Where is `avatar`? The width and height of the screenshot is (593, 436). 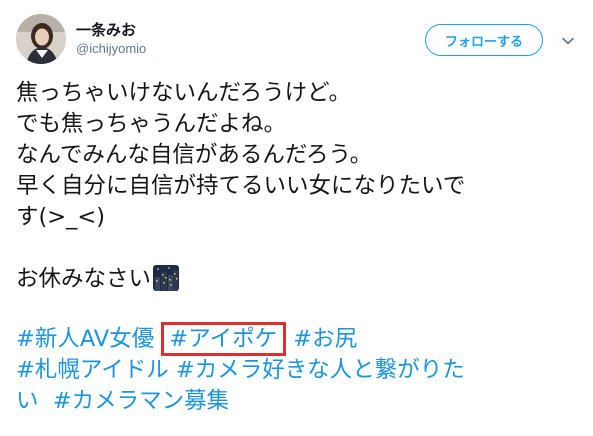 avatar is located at coordinates (41, 39).